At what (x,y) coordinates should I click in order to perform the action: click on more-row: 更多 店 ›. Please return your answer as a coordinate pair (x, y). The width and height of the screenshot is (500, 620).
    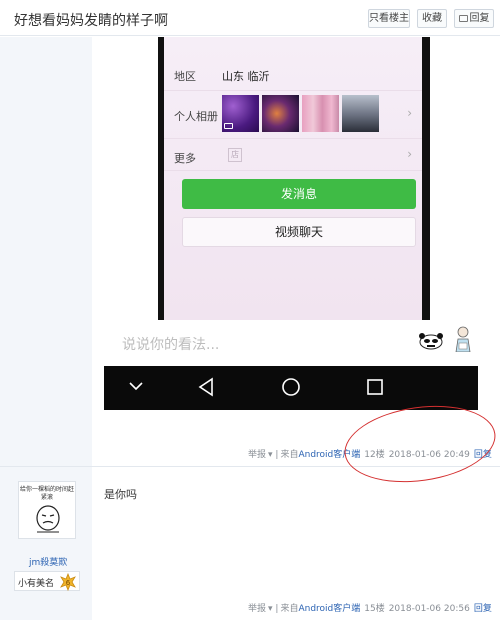
    Looking at the image, I should click on (293, 155).